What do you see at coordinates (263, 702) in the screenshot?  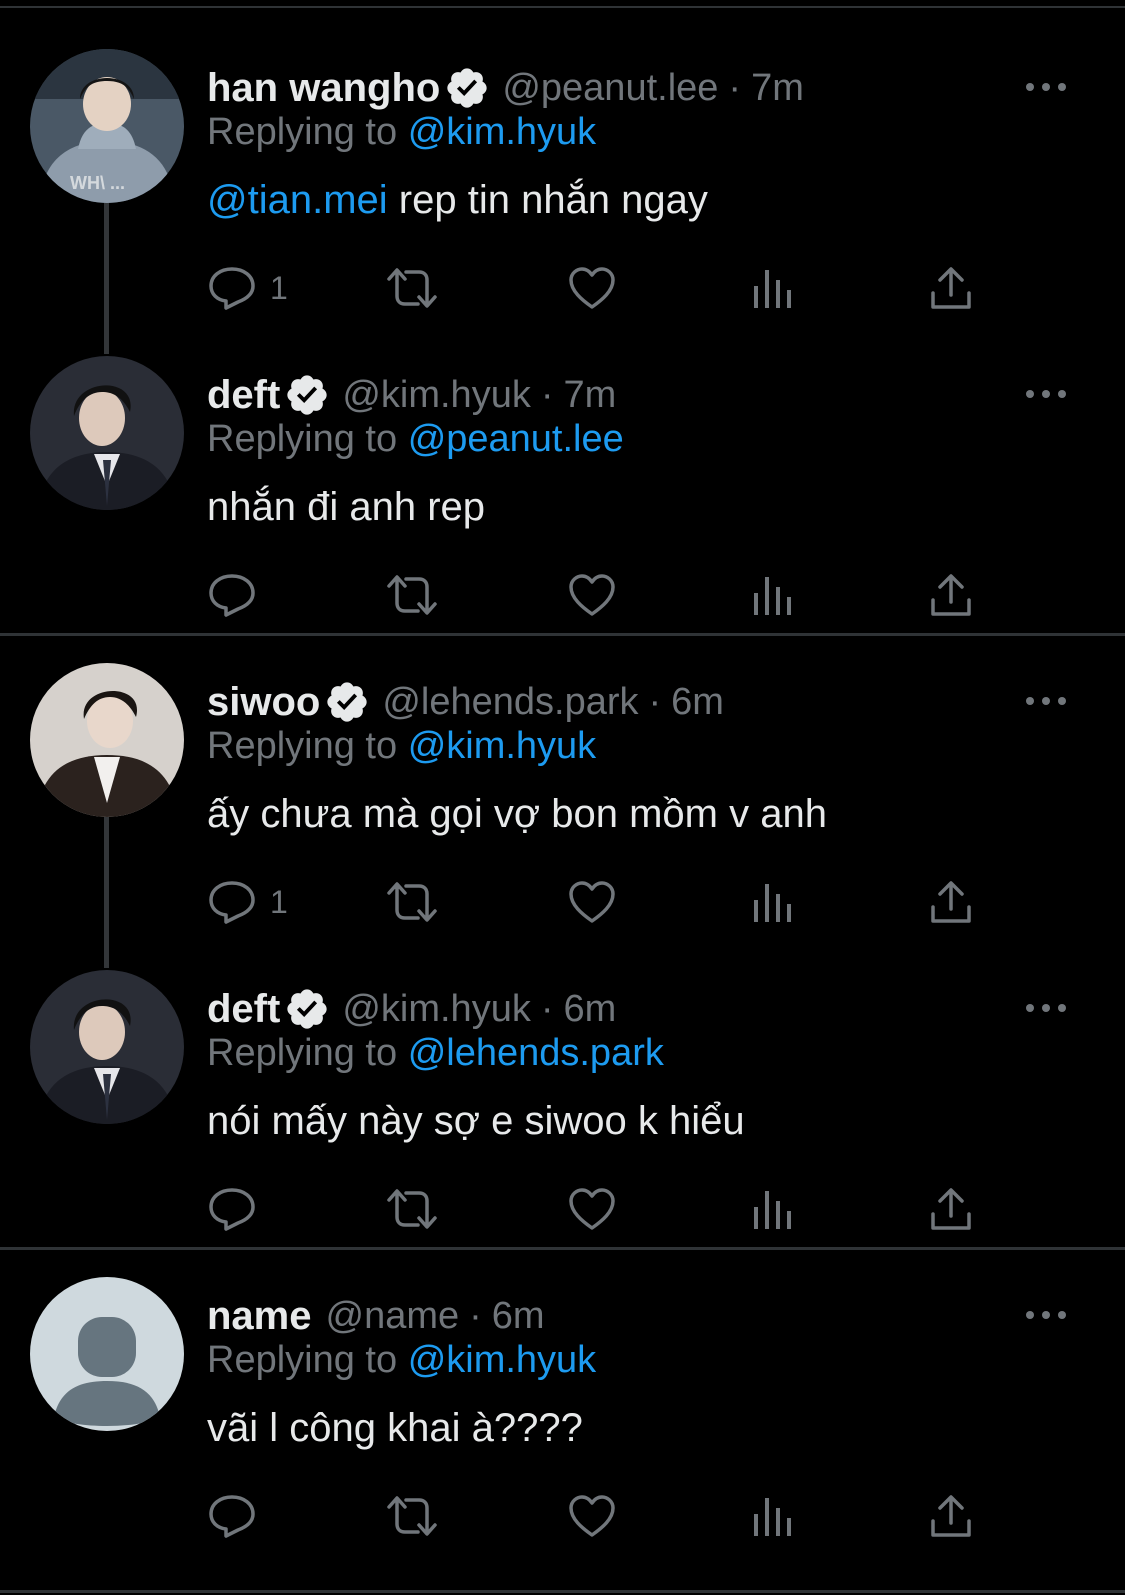 I see `display-name: siwoo` at bounding box center [263, 702].